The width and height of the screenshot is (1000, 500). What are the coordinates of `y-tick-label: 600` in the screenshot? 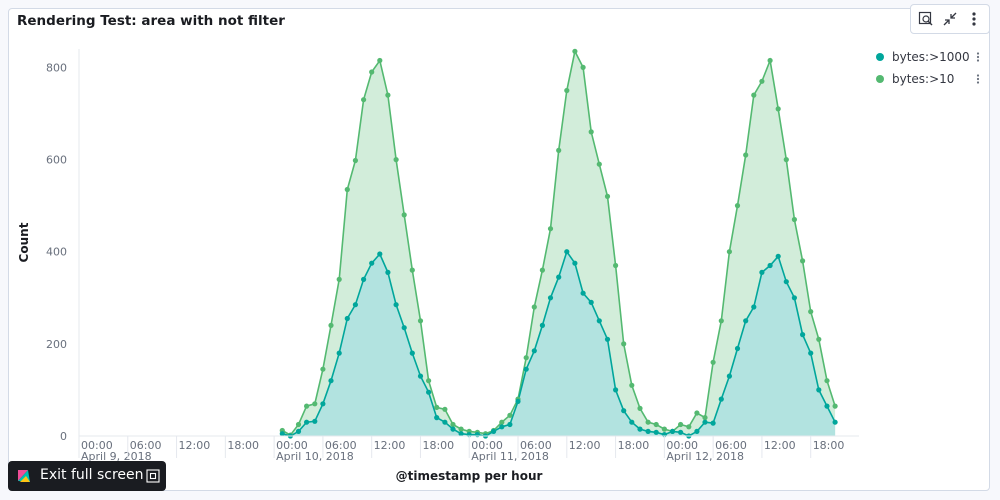 It's located at (56, 160).